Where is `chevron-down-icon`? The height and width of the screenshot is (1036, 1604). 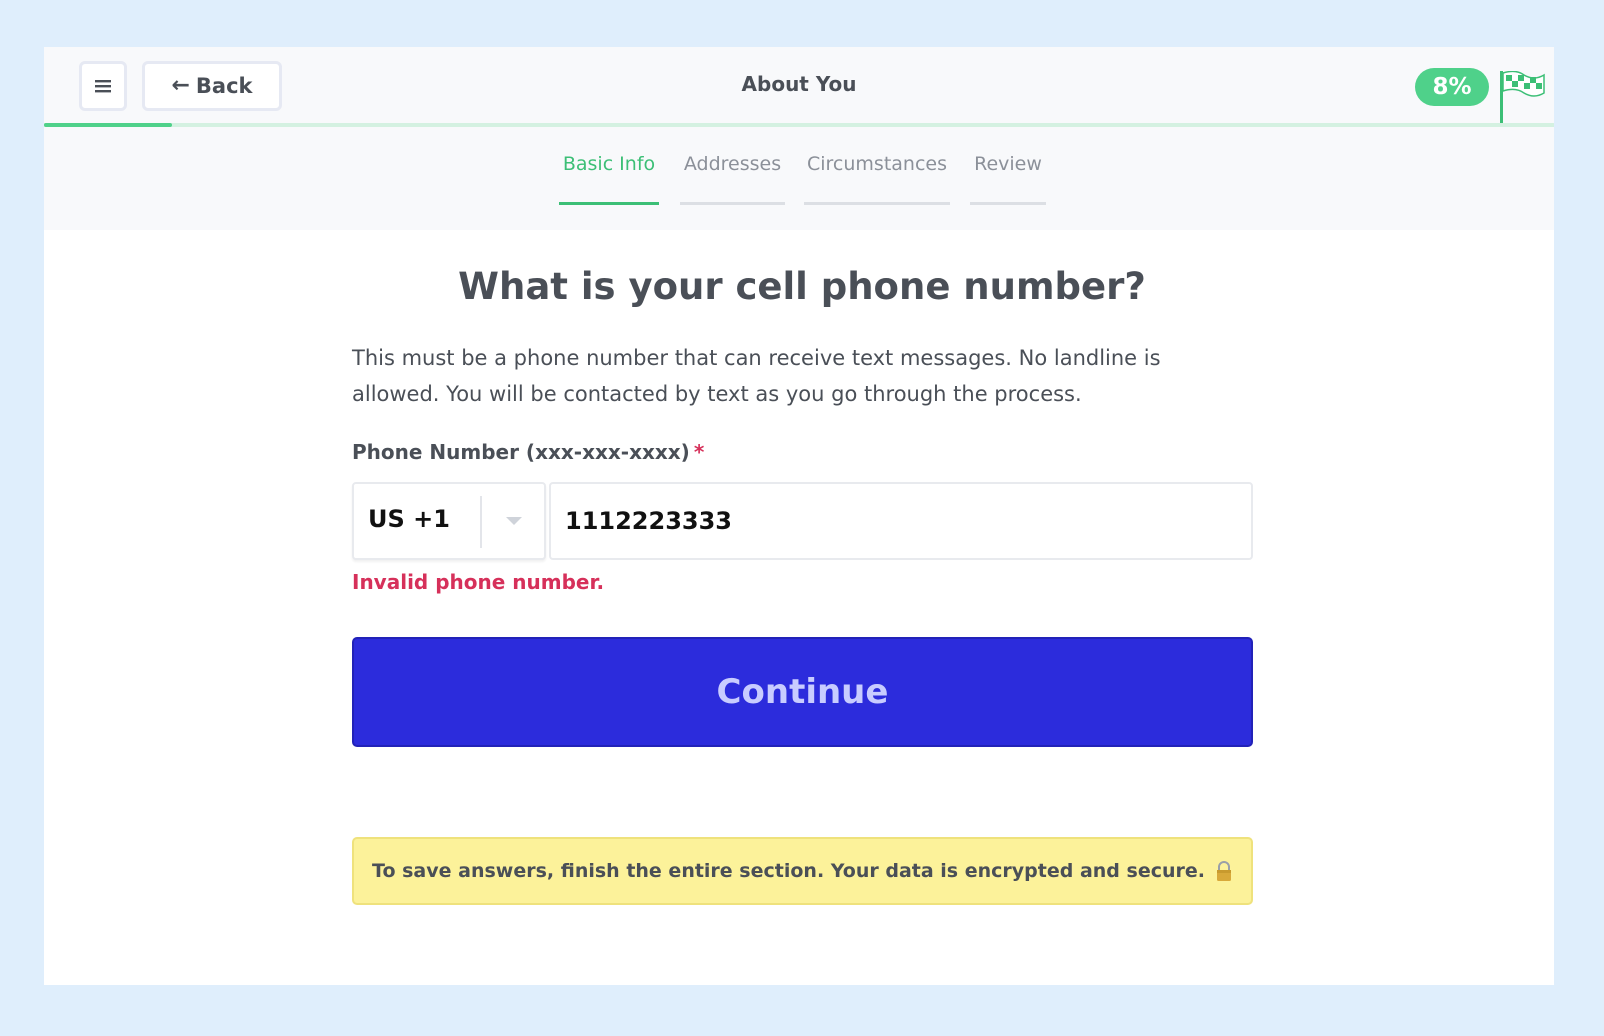 chevron-down-icon is located at coordinates (514, 521).